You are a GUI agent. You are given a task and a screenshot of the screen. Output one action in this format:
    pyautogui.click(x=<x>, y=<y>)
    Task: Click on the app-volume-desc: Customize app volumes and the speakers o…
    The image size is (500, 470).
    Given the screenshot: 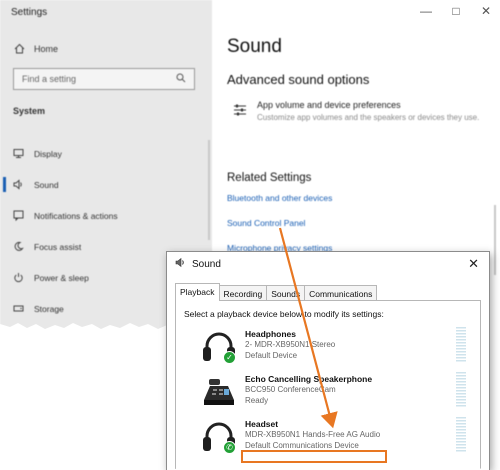 What is the action you would take?
    pyautogui.click(x=368, y=117)
    